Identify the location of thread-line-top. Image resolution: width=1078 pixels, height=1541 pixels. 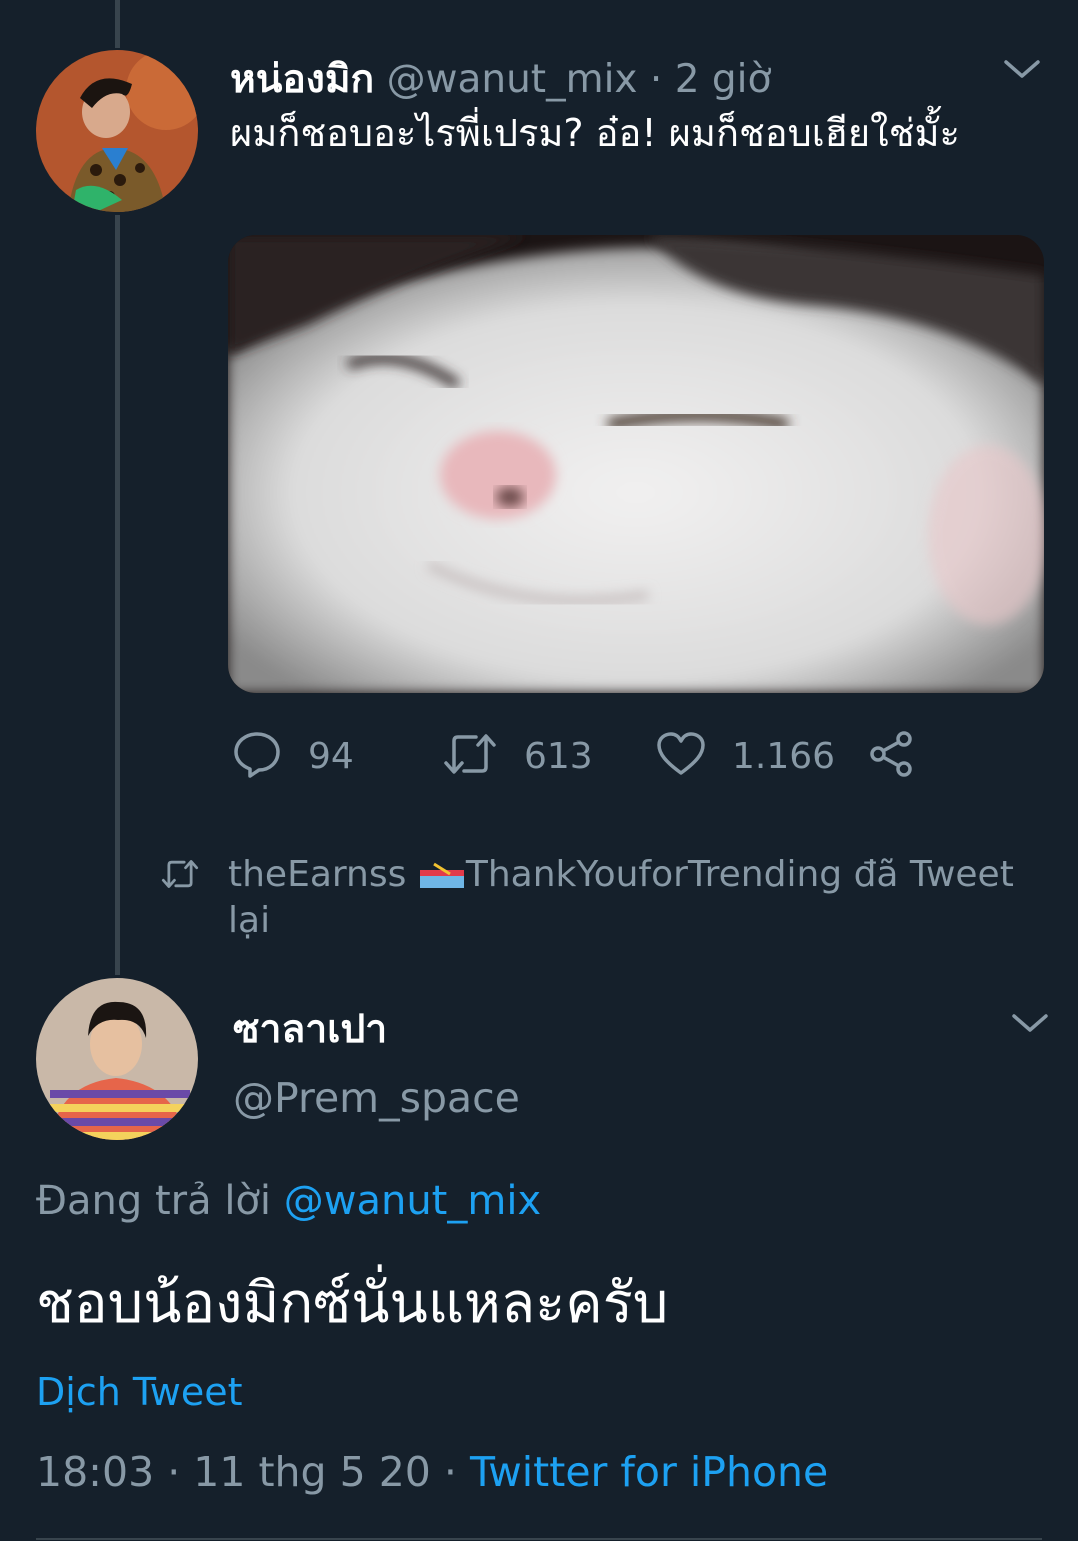
(117, 24).